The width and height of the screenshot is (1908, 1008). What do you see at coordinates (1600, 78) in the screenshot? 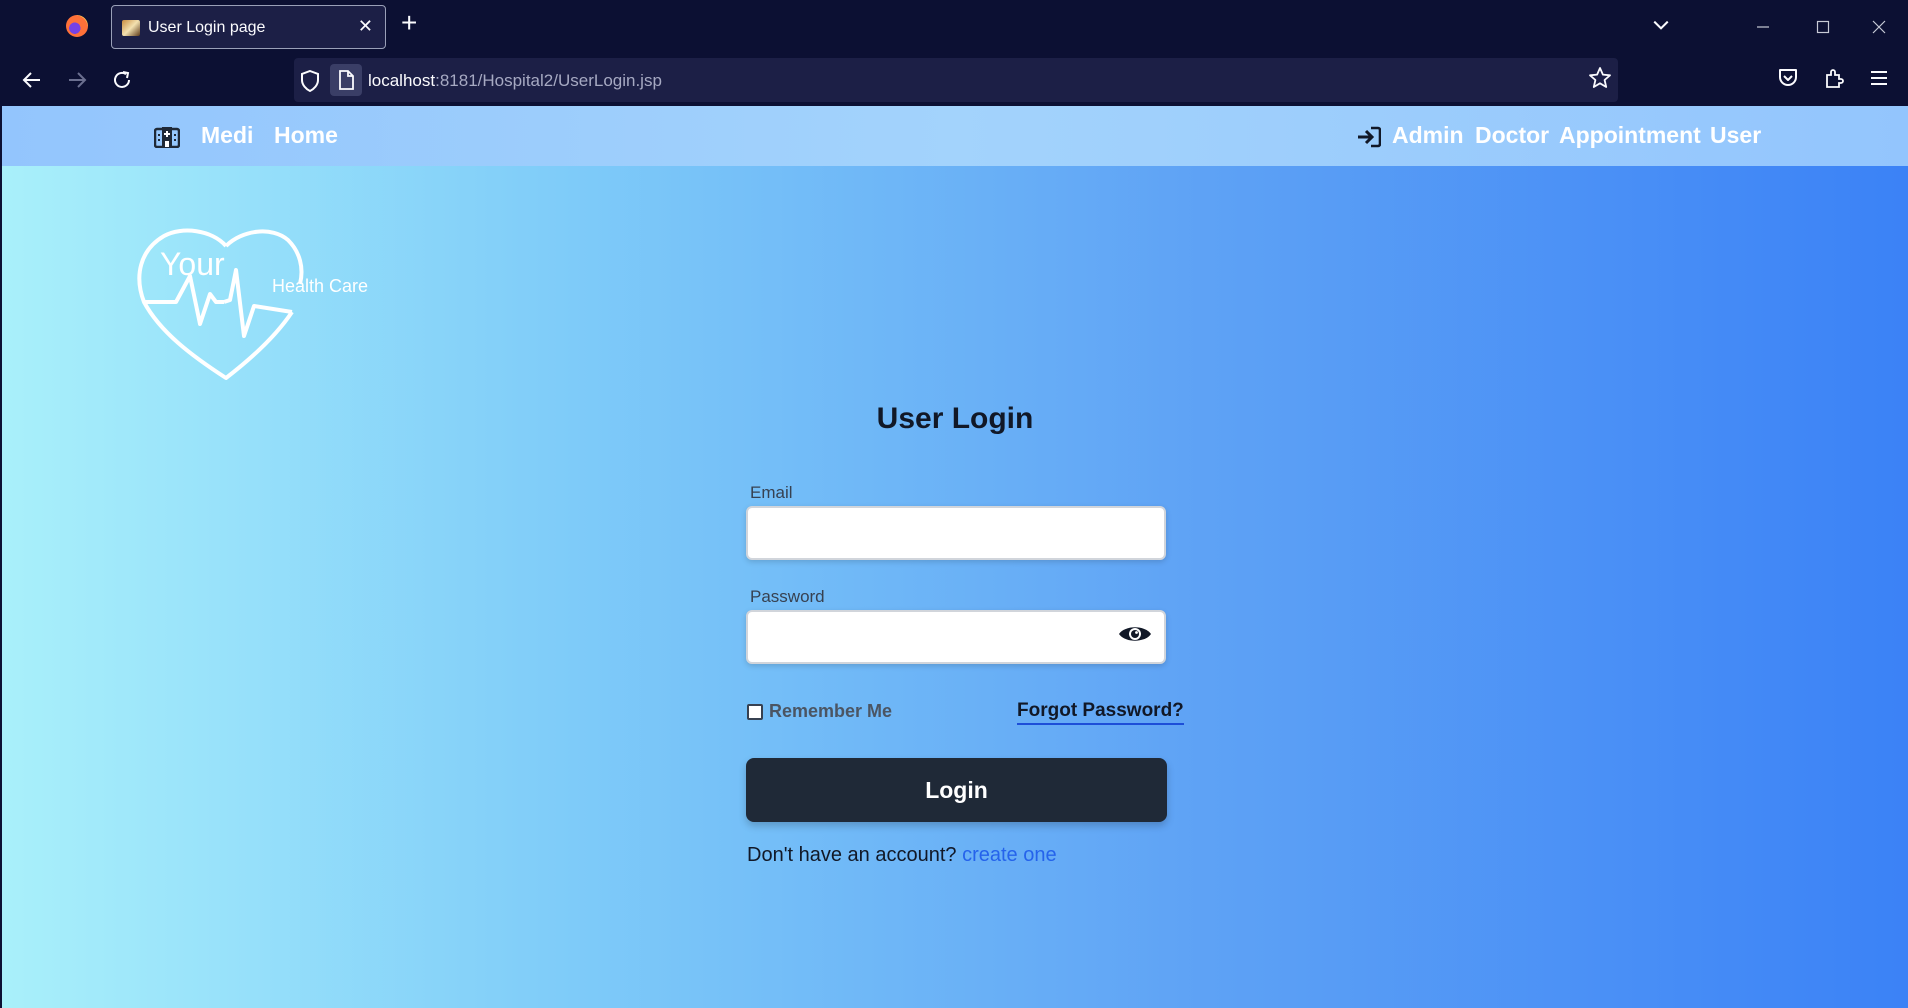
I see `bookmark-star-icon` at bounding box center [1600, 78].